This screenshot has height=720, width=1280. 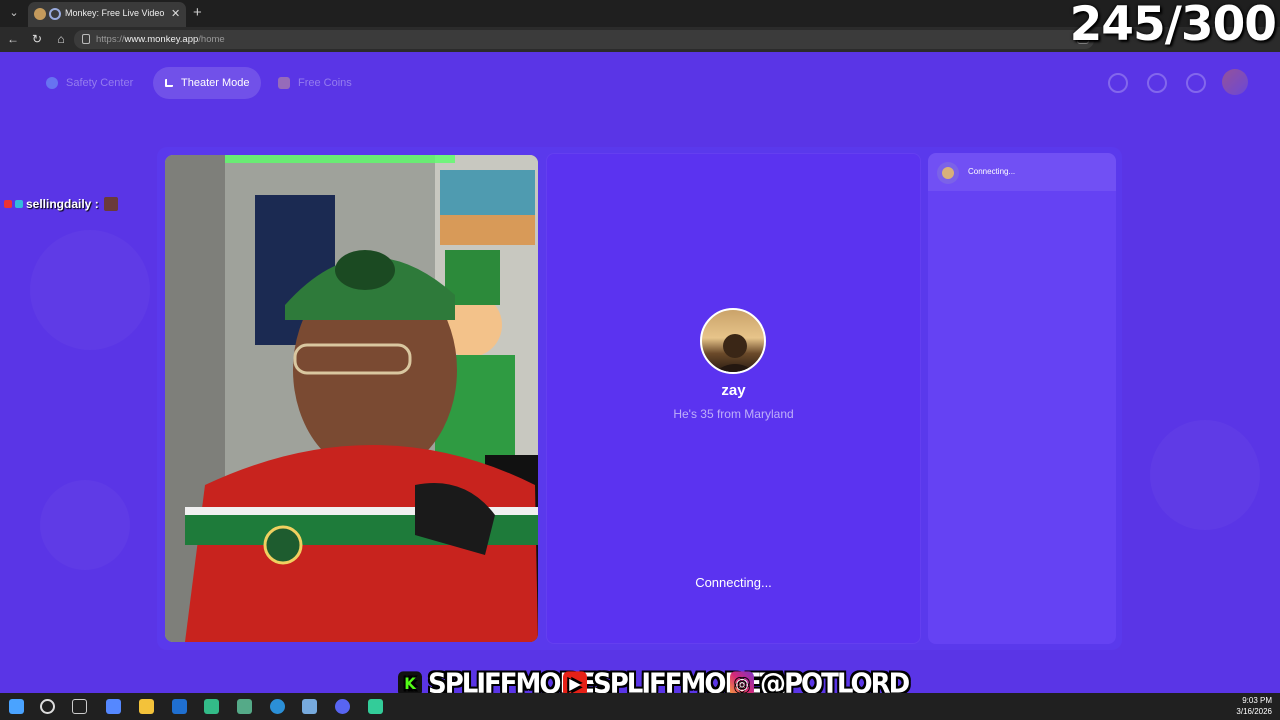 What do you see at coordinates (640, 706) in the screenshot?
I see `taskbar: 9:03 PM 3/16/2026` at bounding box center [640, 706].